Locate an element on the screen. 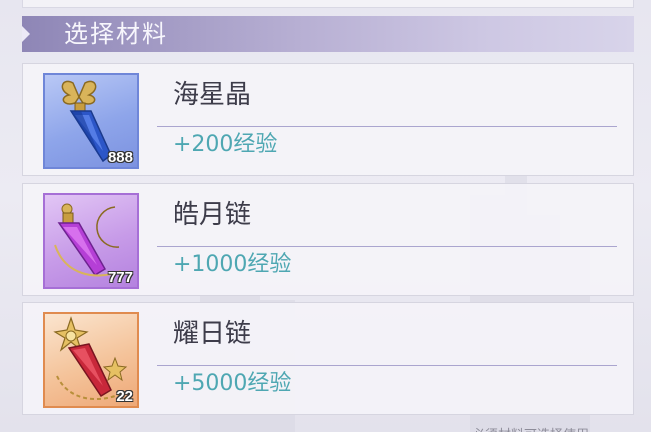 Image resolution: width=651 pixels, height=432 pixels. section-header: 选择材料 is located at coordinates (328, 34).